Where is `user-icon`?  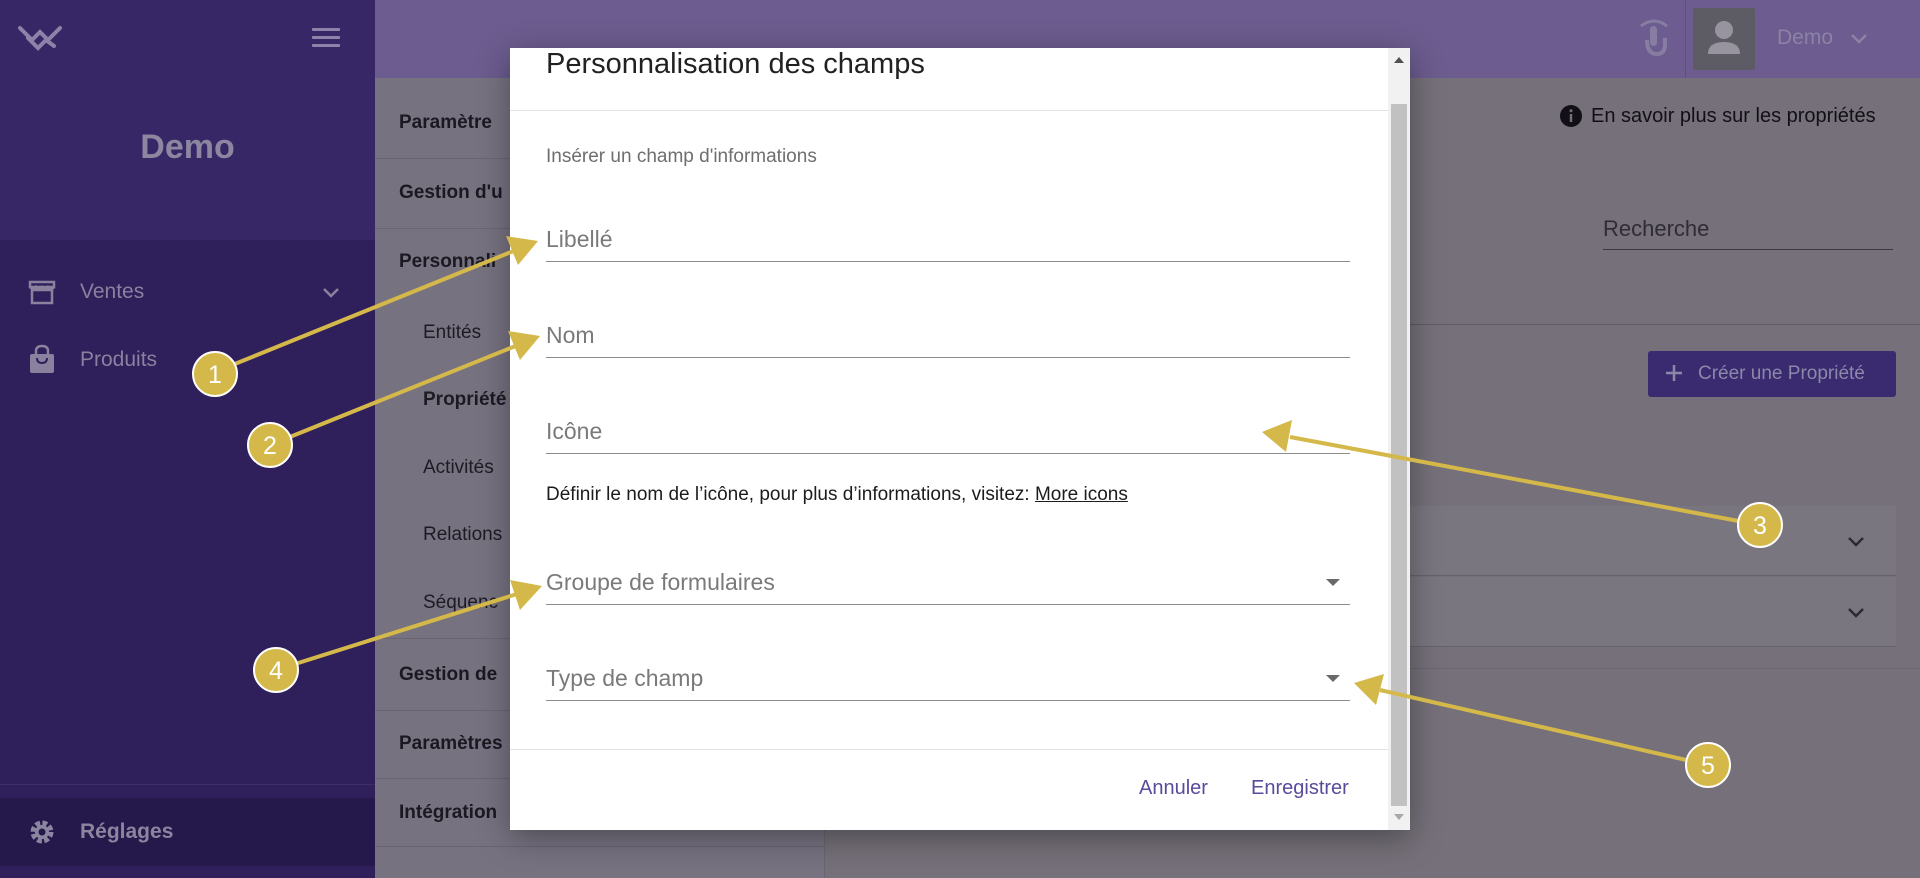
user-icon is located at coordinates (1724, 37).